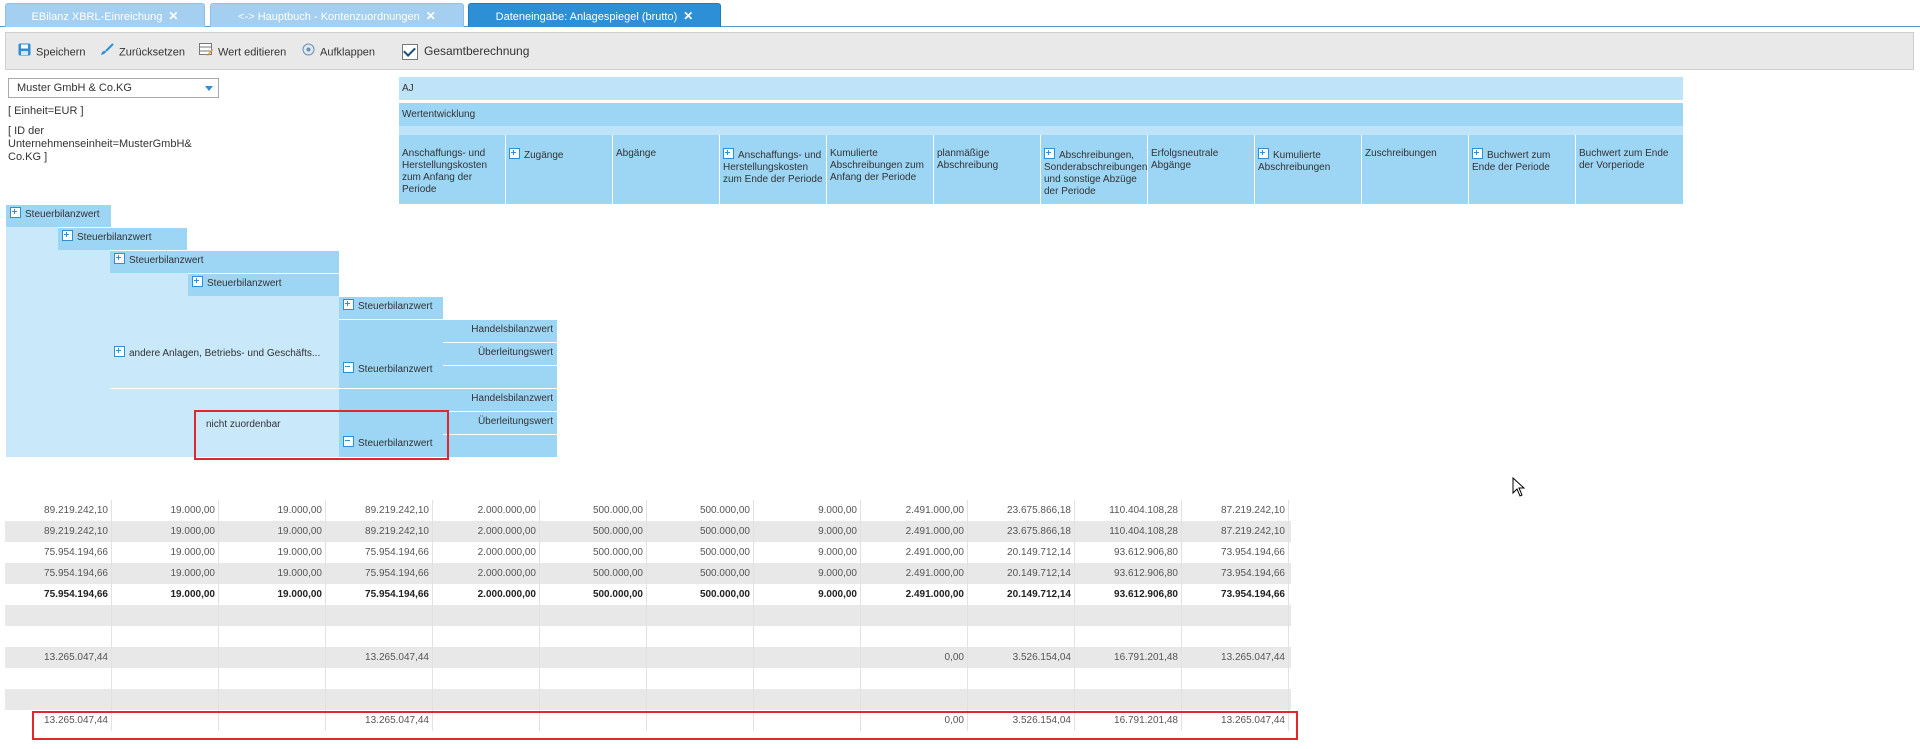 The height and width of the screenshot is (749, 1920). Describe the element at coordinates (263, 285) in the screenshot. I see `tree-node-l4: Steuerbilanzwert` at that location.